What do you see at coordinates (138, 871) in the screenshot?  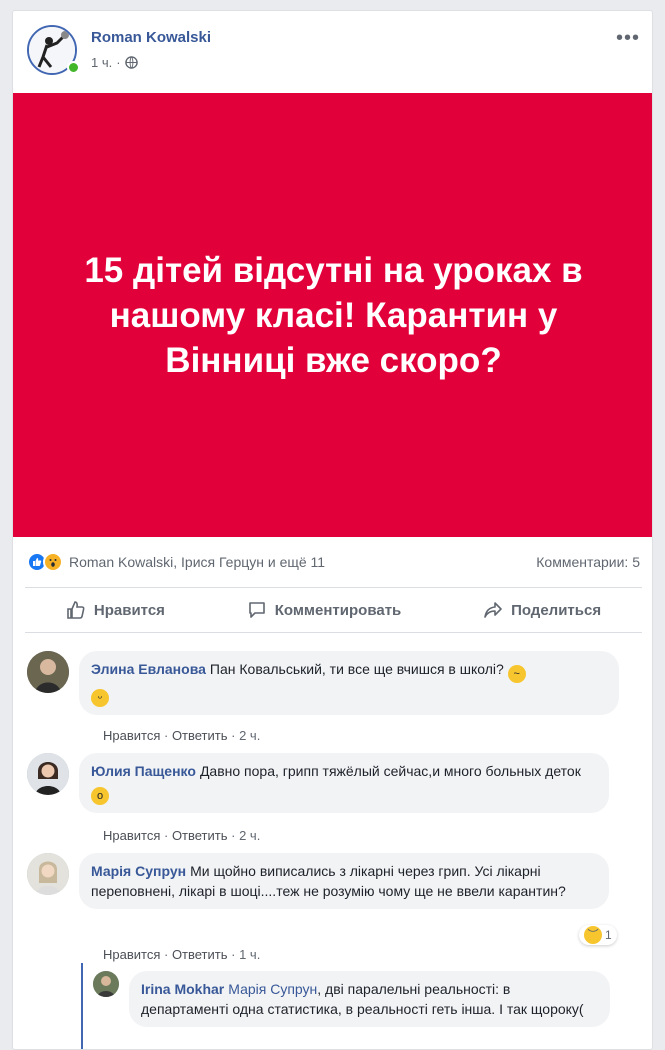 I see `comment-author: Марія Супрун` at bounding box center [138, 871].